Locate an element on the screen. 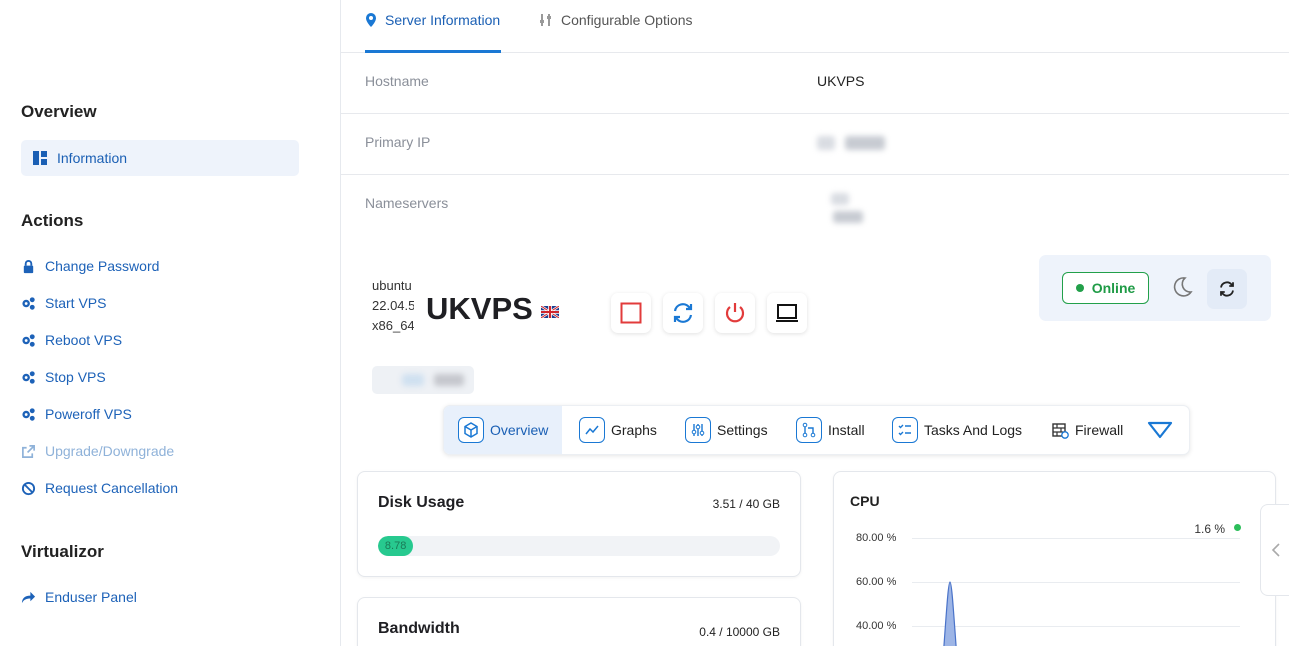 This screenshot has width=1289, height=646. git-branch-icon is located at coordinates (809, 430).